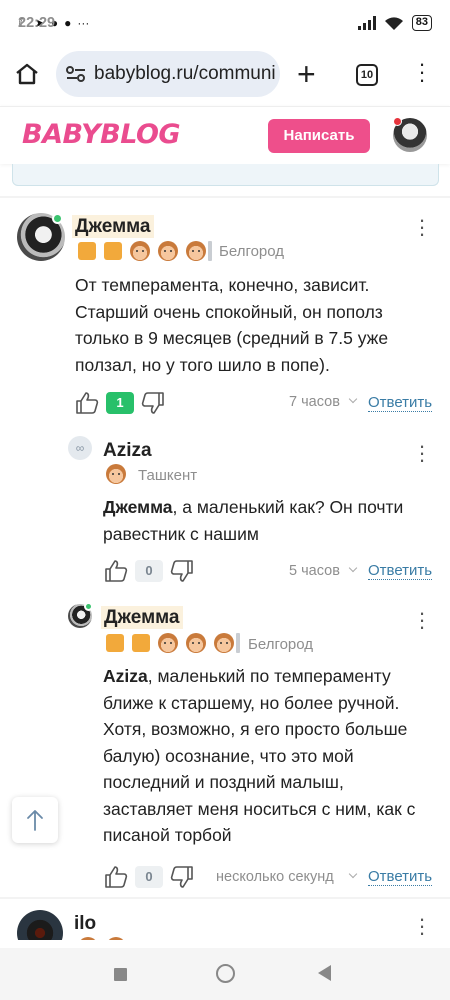 The image size is (450, 1000). I want to click on battery-indicator: 83, so click(421, 23).